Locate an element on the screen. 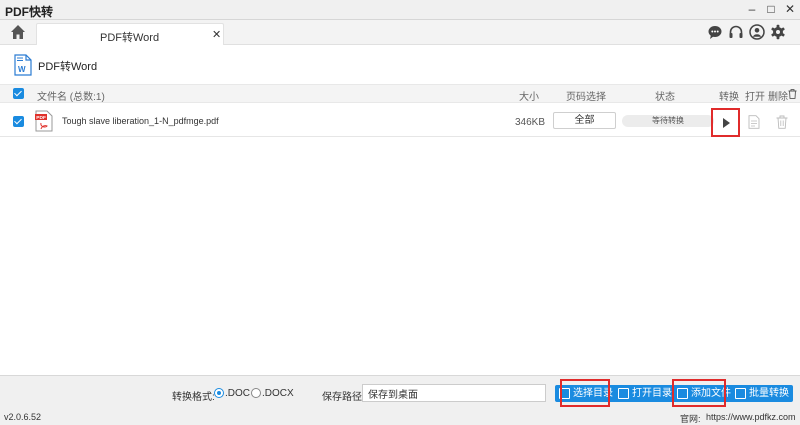 The height and width of the screenshot is (425, 800). delete-file-icon is located at coordinates (782, 122).